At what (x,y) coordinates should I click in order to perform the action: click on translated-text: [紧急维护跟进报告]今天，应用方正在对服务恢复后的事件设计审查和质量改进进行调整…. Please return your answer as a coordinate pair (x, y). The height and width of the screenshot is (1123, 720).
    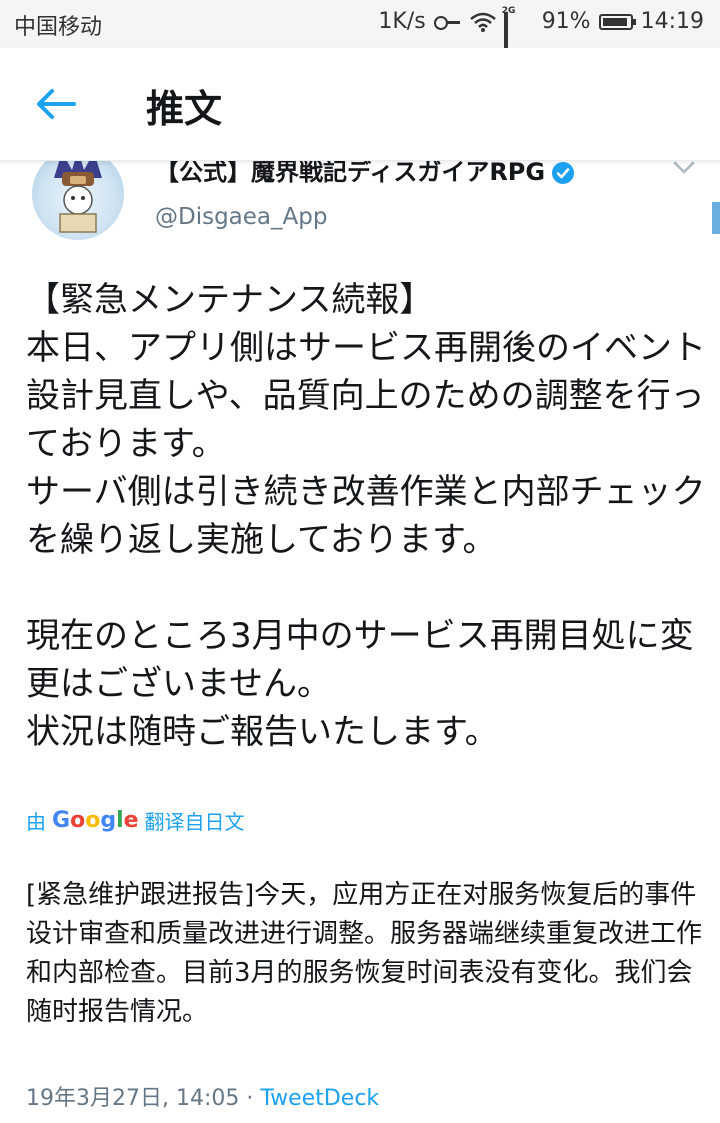
    Looking at the image, I should click on (364, 953).